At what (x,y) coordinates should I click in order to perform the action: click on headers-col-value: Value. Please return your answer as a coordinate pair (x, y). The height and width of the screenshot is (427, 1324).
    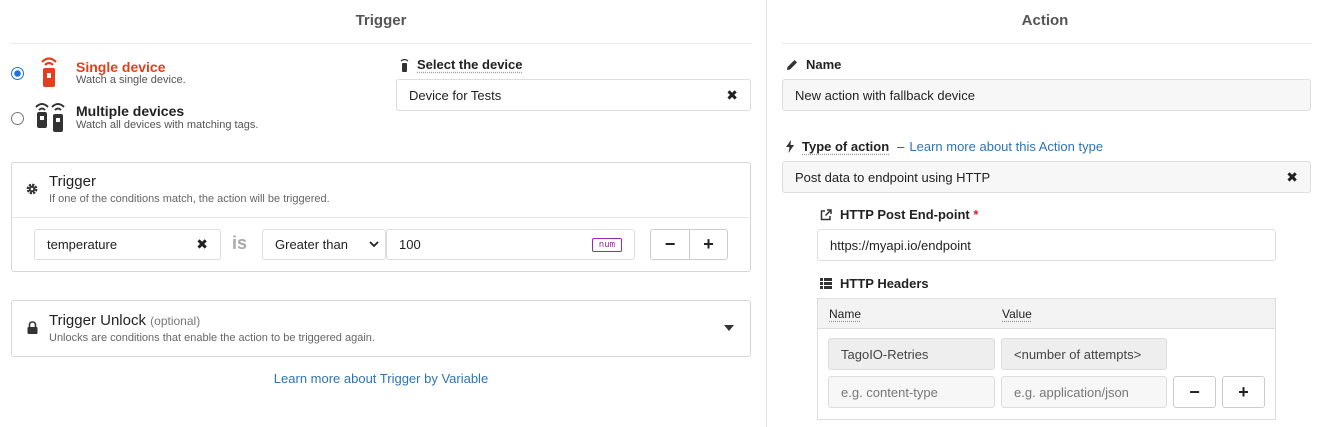
    Looking at the image, I should click on (1017, 314).